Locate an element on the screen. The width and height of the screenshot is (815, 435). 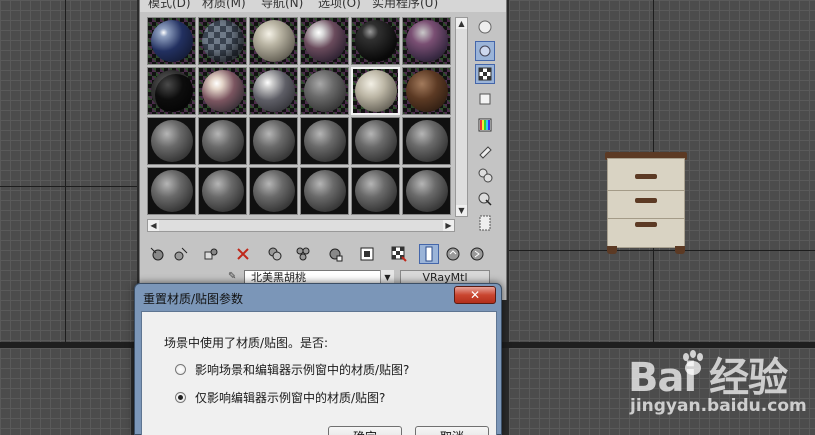
color-check-icon is located at coordinates (485, 125).